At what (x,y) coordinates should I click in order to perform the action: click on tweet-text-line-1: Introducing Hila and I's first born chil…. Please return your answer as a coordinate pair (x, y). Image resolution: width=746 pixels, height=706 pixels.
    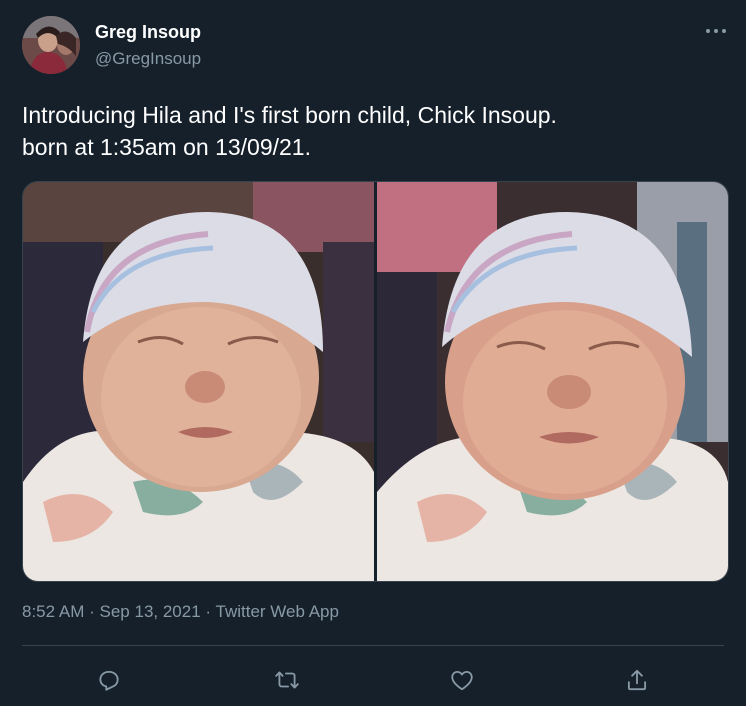
    Looking at the image, I should click on (289, 115).